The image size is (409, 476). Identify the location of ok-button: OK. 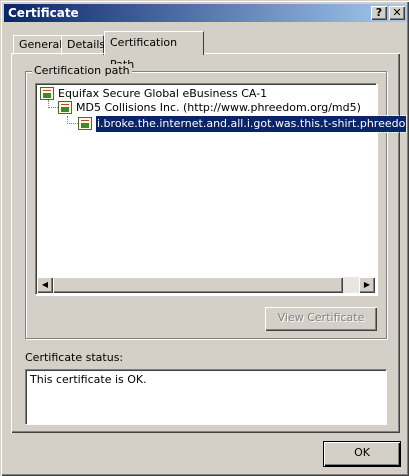
(362, 454).